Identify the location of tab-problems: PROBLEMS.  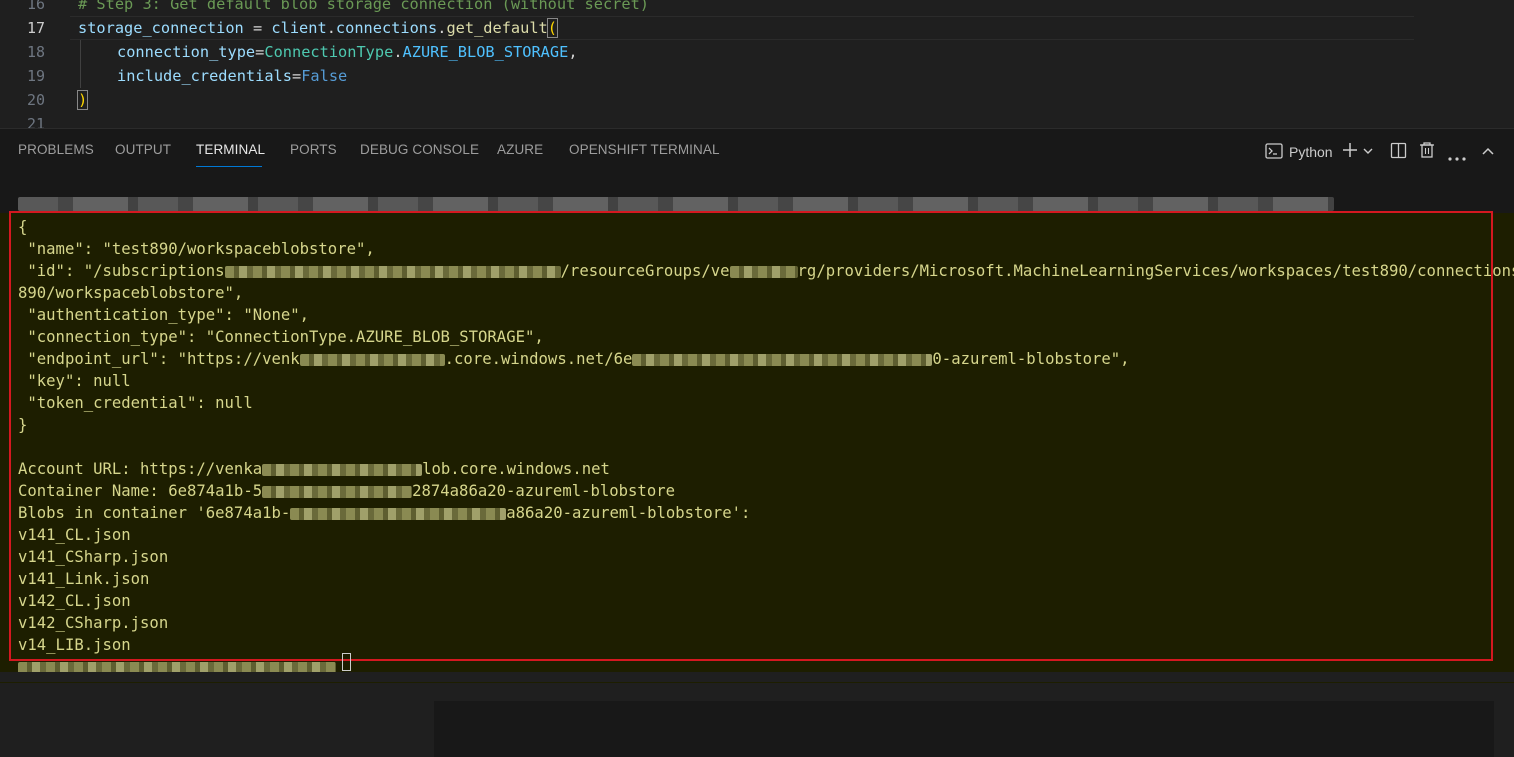
(56, 149).